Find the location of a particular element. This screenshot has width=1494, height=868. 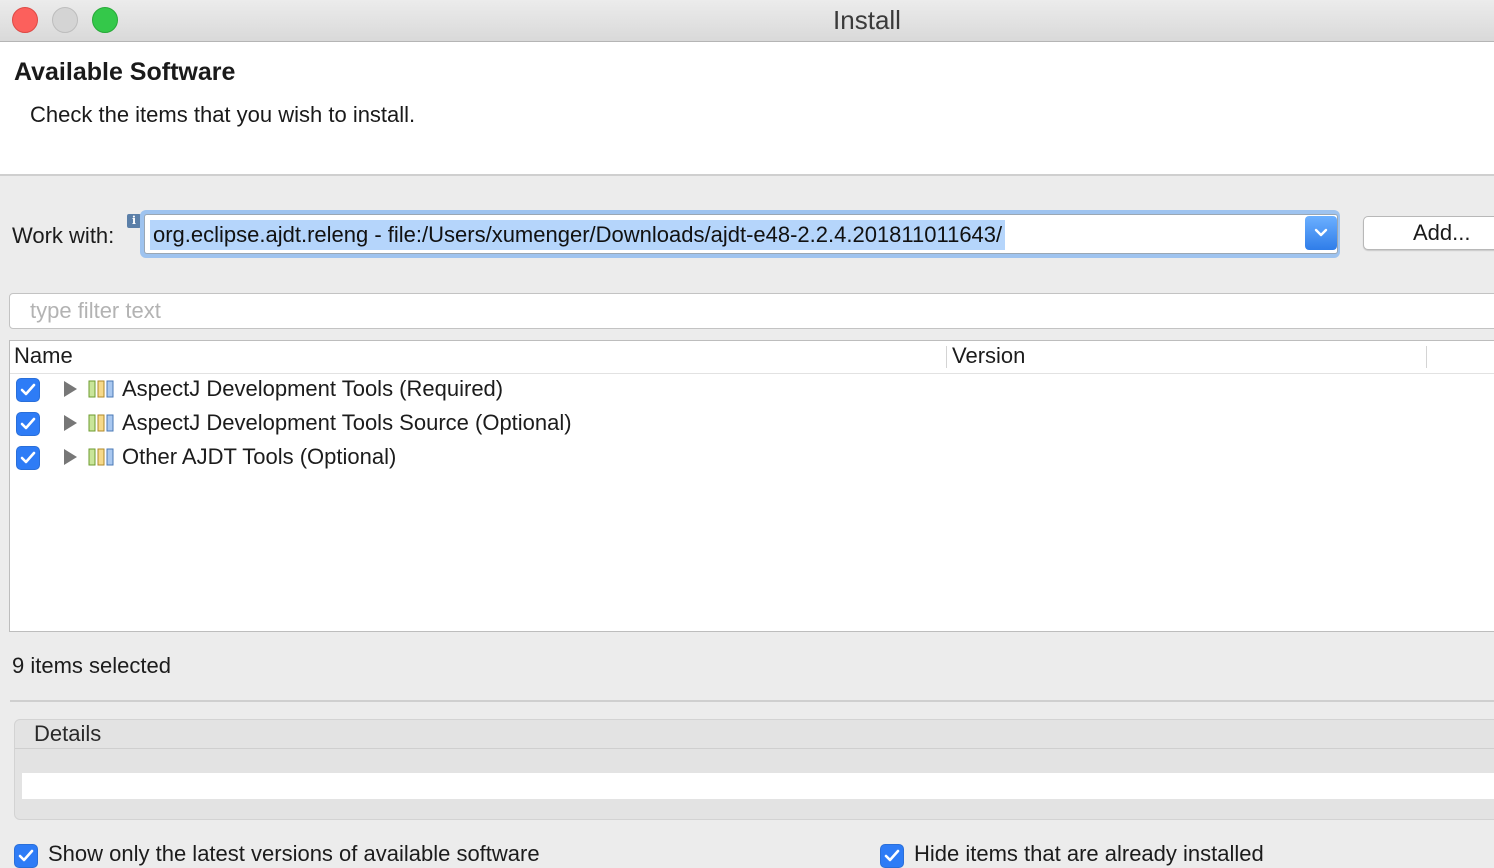

page-title: Available Software is located at coordinates (125, 72).